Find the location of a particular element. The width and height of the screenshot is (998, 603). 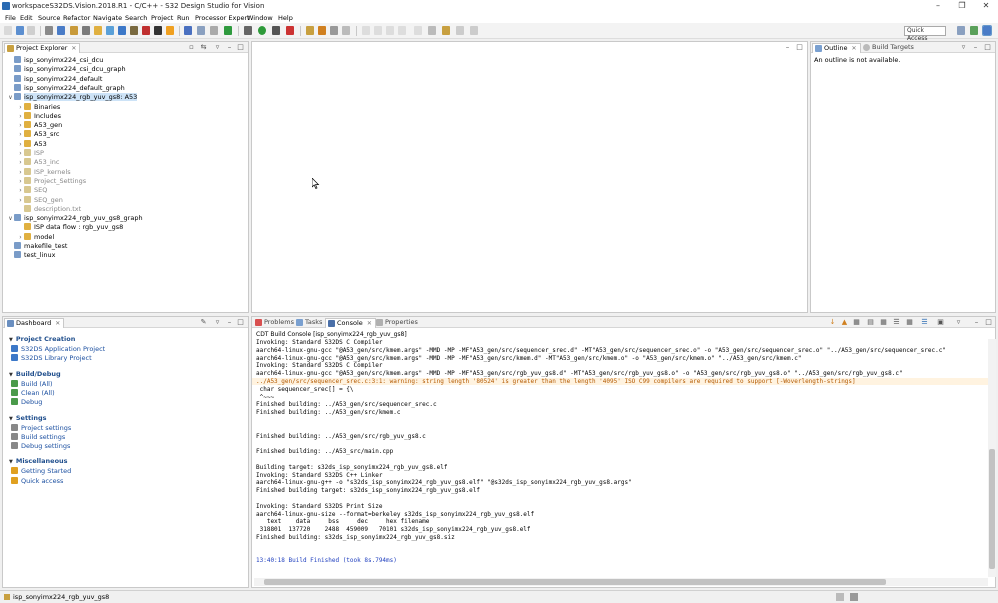

collapse-all-icon: ▫ is located at coordinates (191, 47).